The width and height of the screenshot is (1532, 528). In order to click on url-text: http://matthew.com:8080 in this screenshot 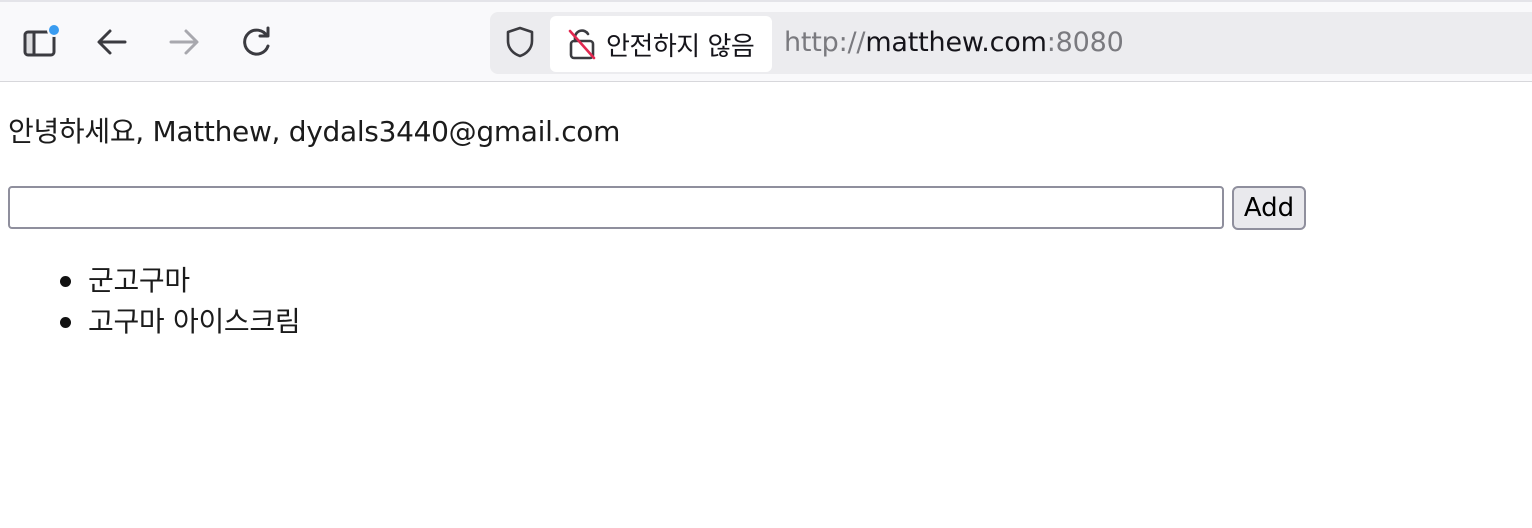, I will do `click(954, 43)`.